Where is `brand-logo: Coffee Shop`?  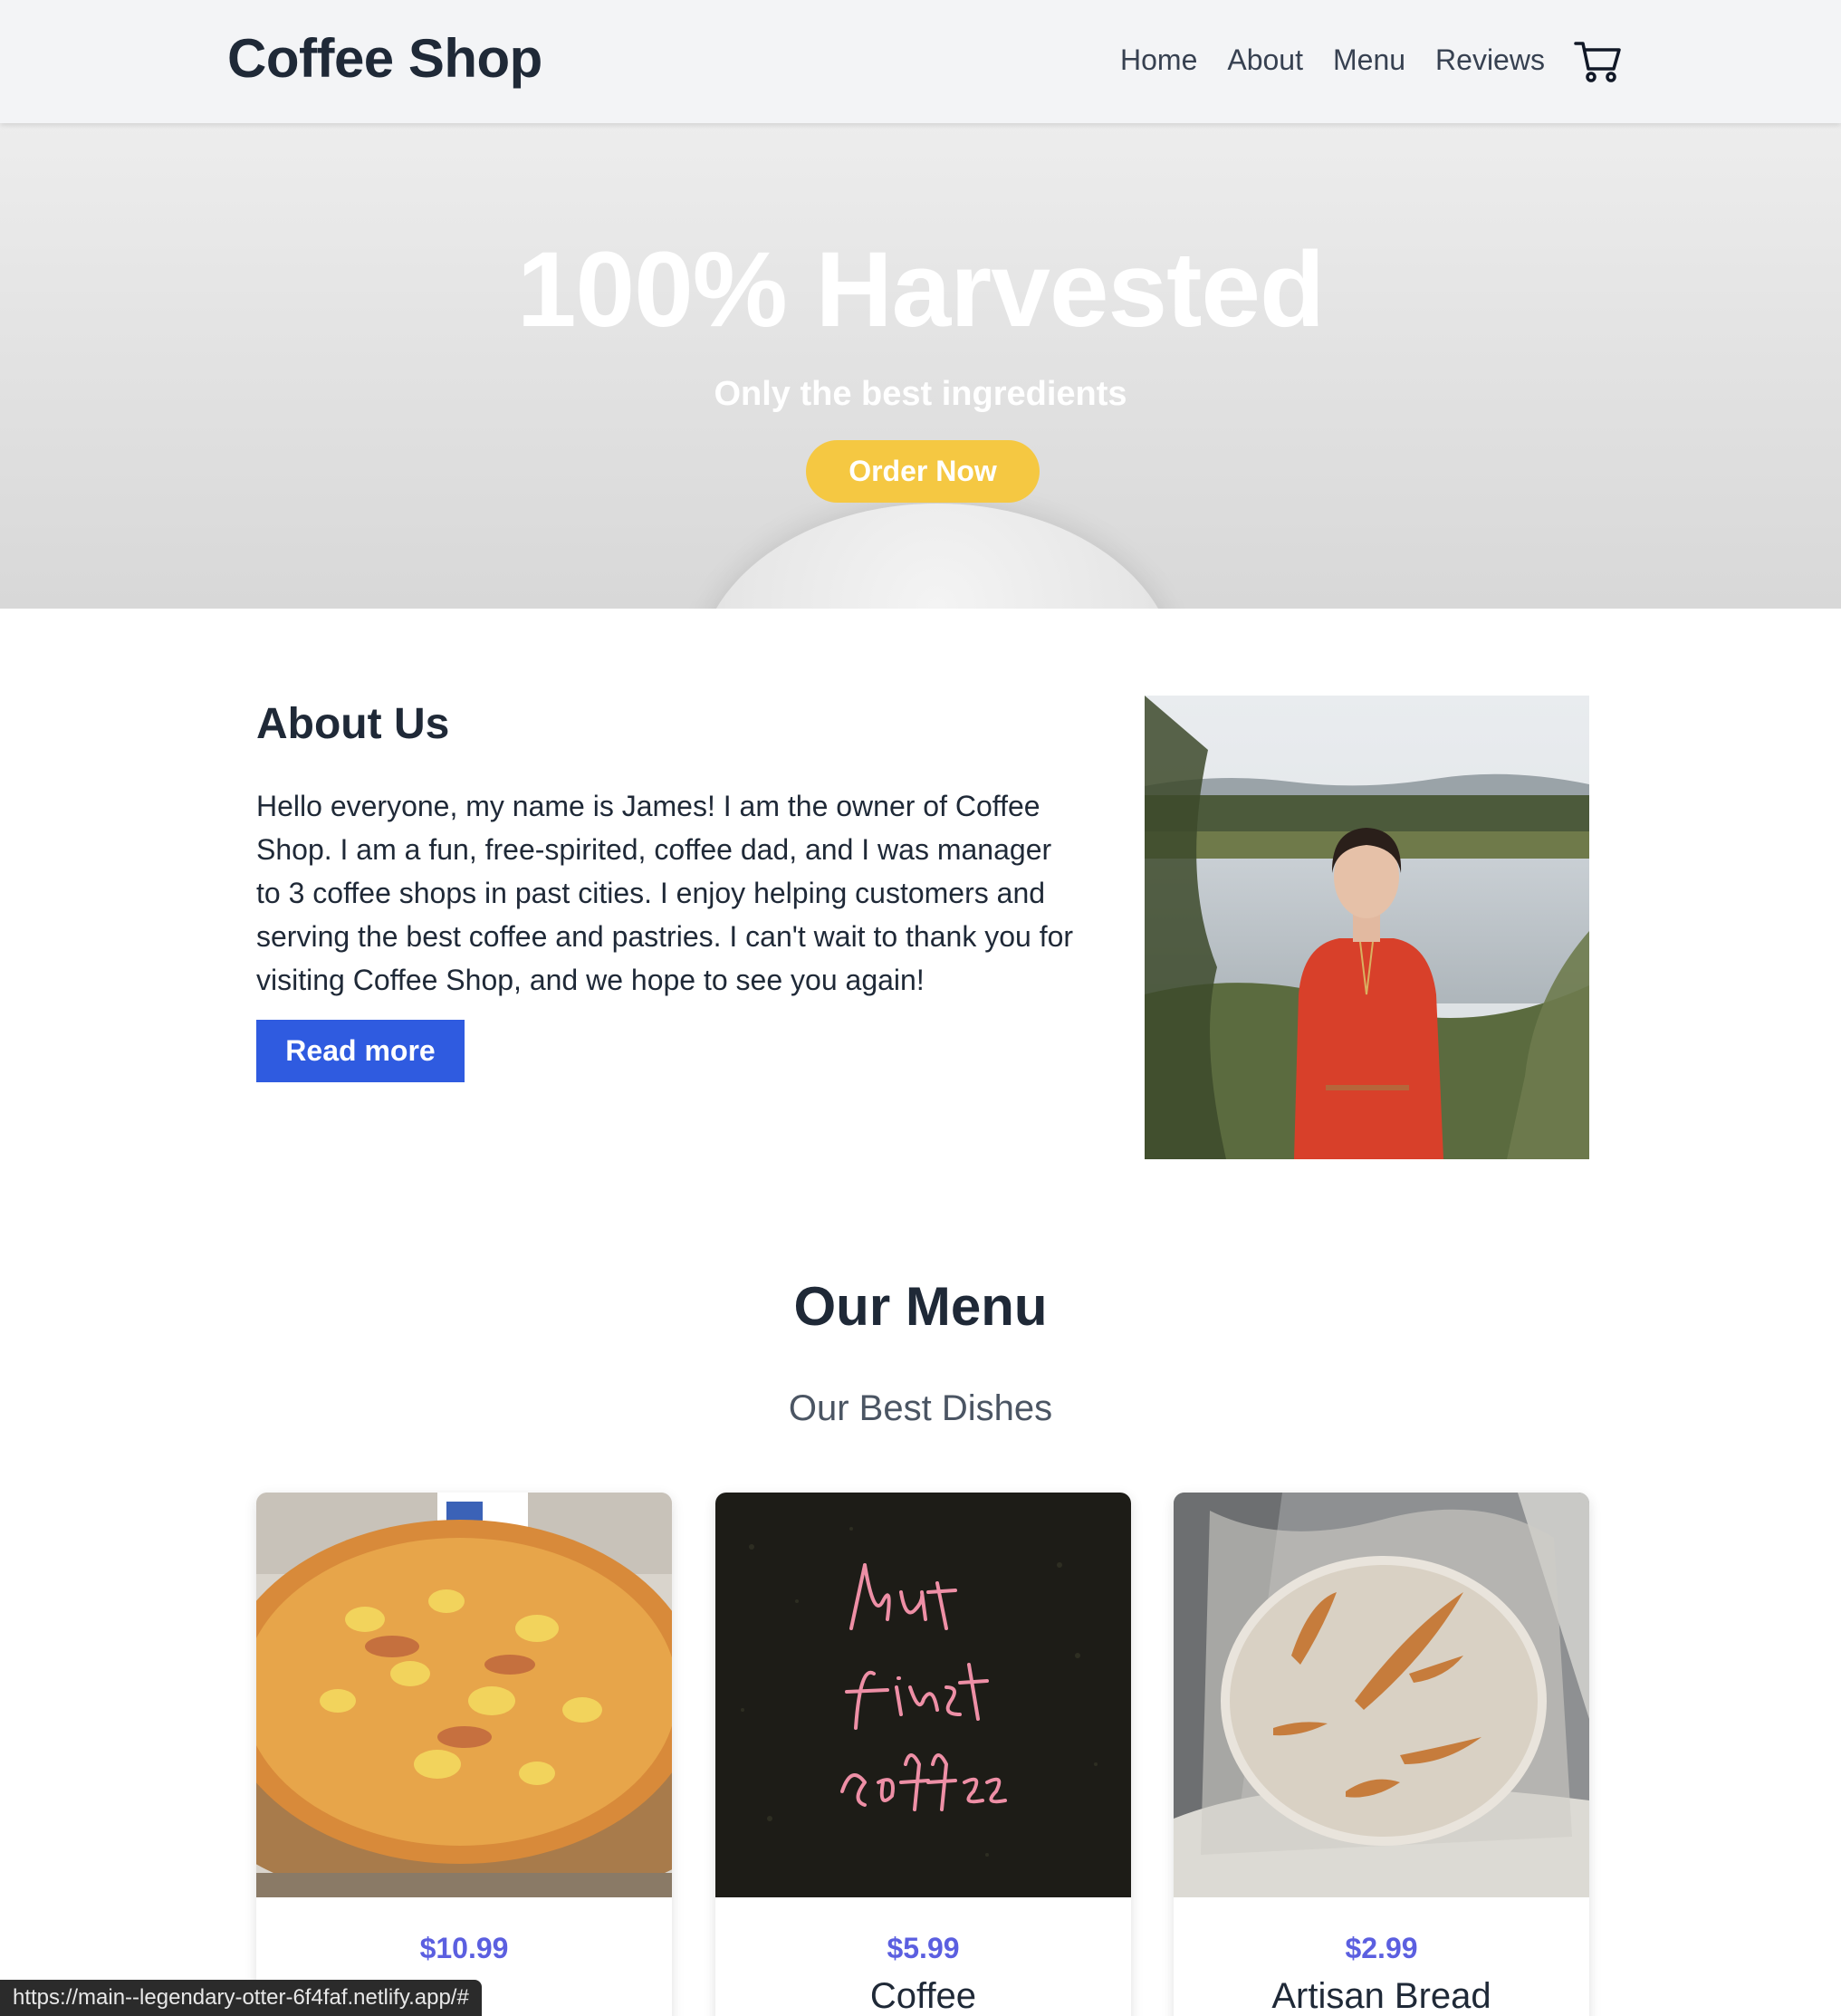 brand-logo: Coffee Shop is located at coordinates (384, 58).